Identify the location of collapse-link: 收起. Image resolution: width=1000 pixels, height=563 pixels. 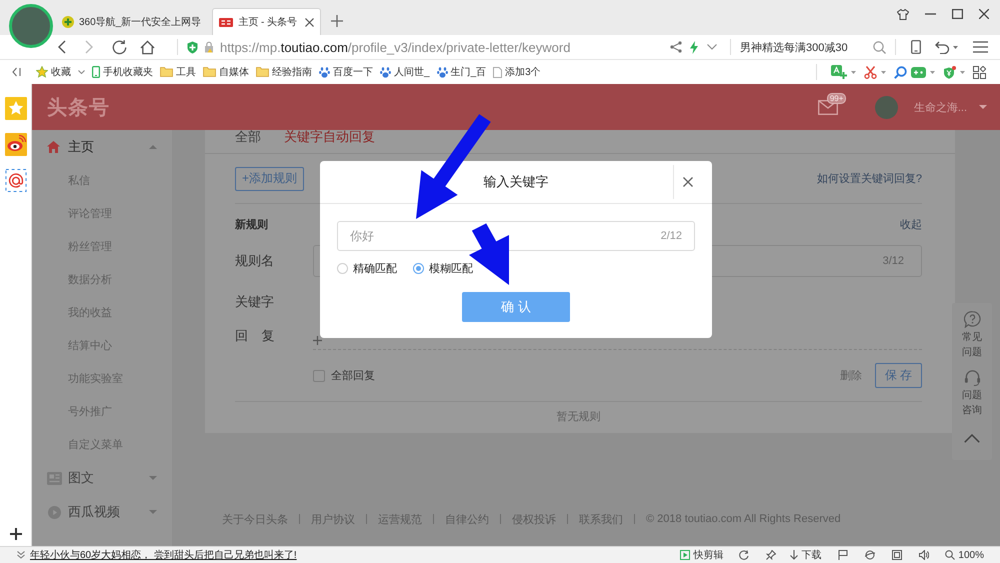
(911, 224).